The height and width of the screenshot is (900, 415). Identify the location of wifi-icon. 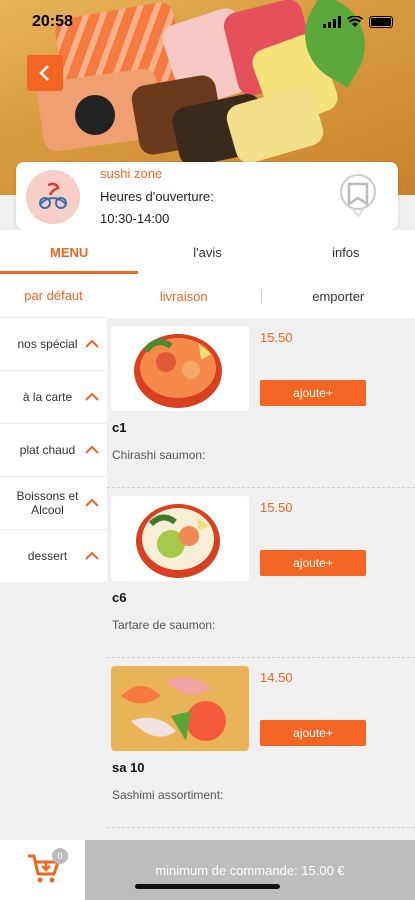
(355, 21).